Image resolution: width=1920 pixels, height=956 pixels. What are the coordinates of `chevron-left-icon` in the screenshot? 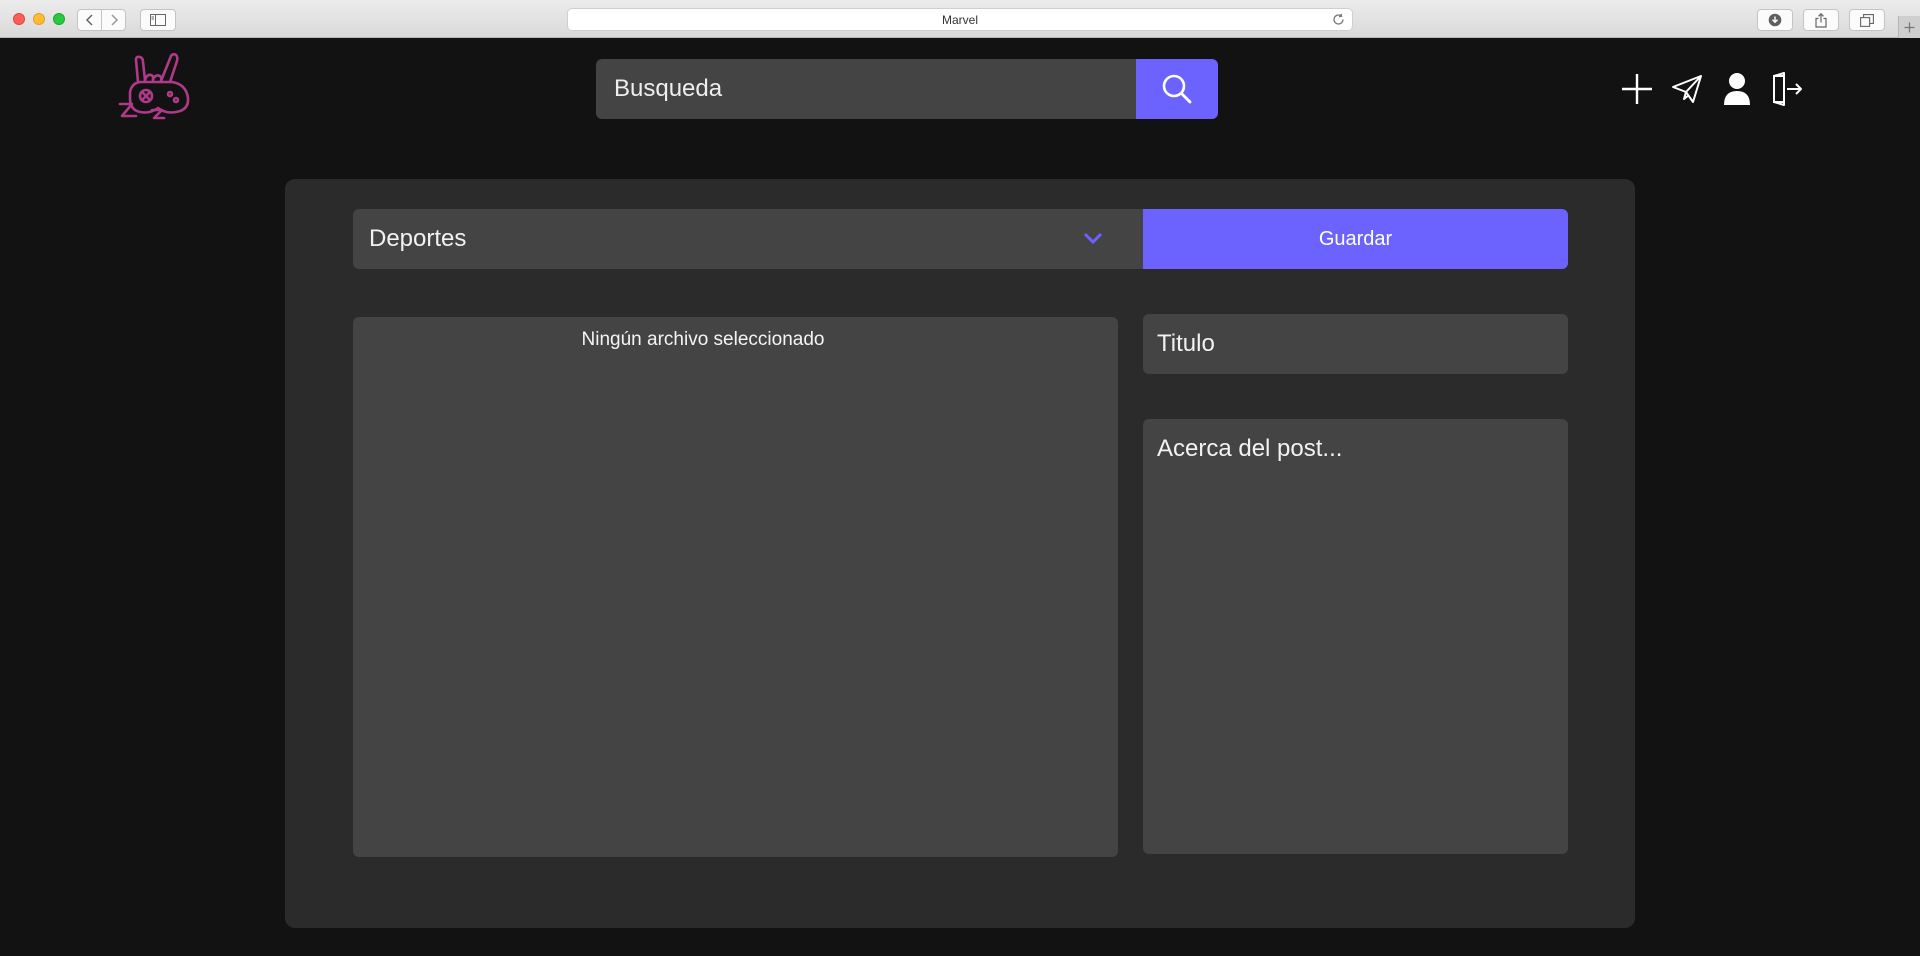 It's located at (89, 20).